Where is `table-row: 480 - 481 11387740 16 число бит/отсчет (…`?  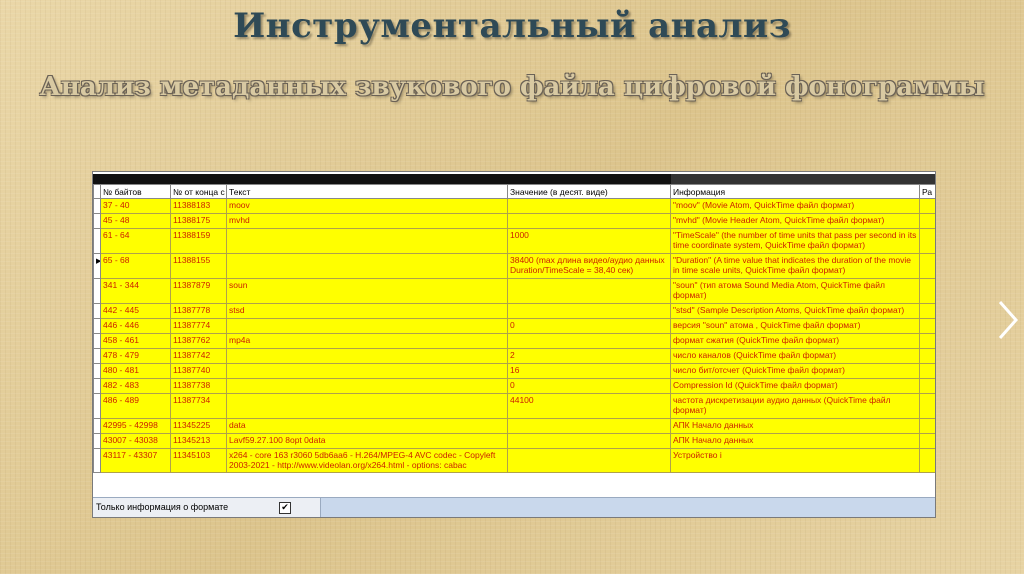 table-row: 480 - 481 11387740 16 число бит/отсчет (… is located at coordinates (514, 371).